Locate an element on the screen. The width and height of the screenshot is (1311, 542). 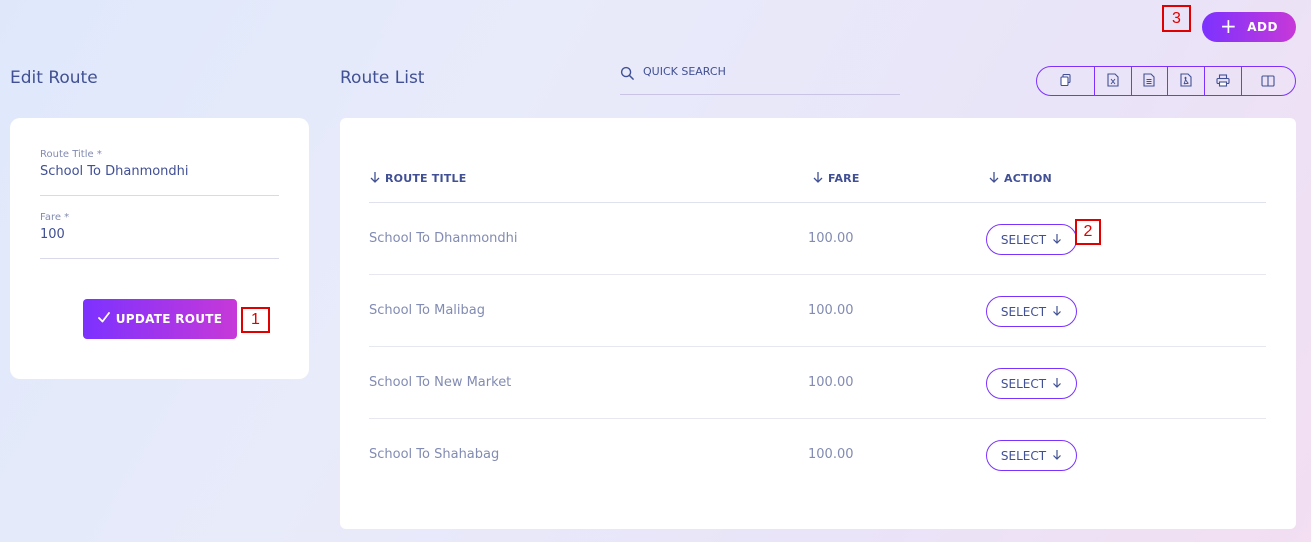
update-route-label: UPDATE ROUTE is located at coordinates (169, 319).